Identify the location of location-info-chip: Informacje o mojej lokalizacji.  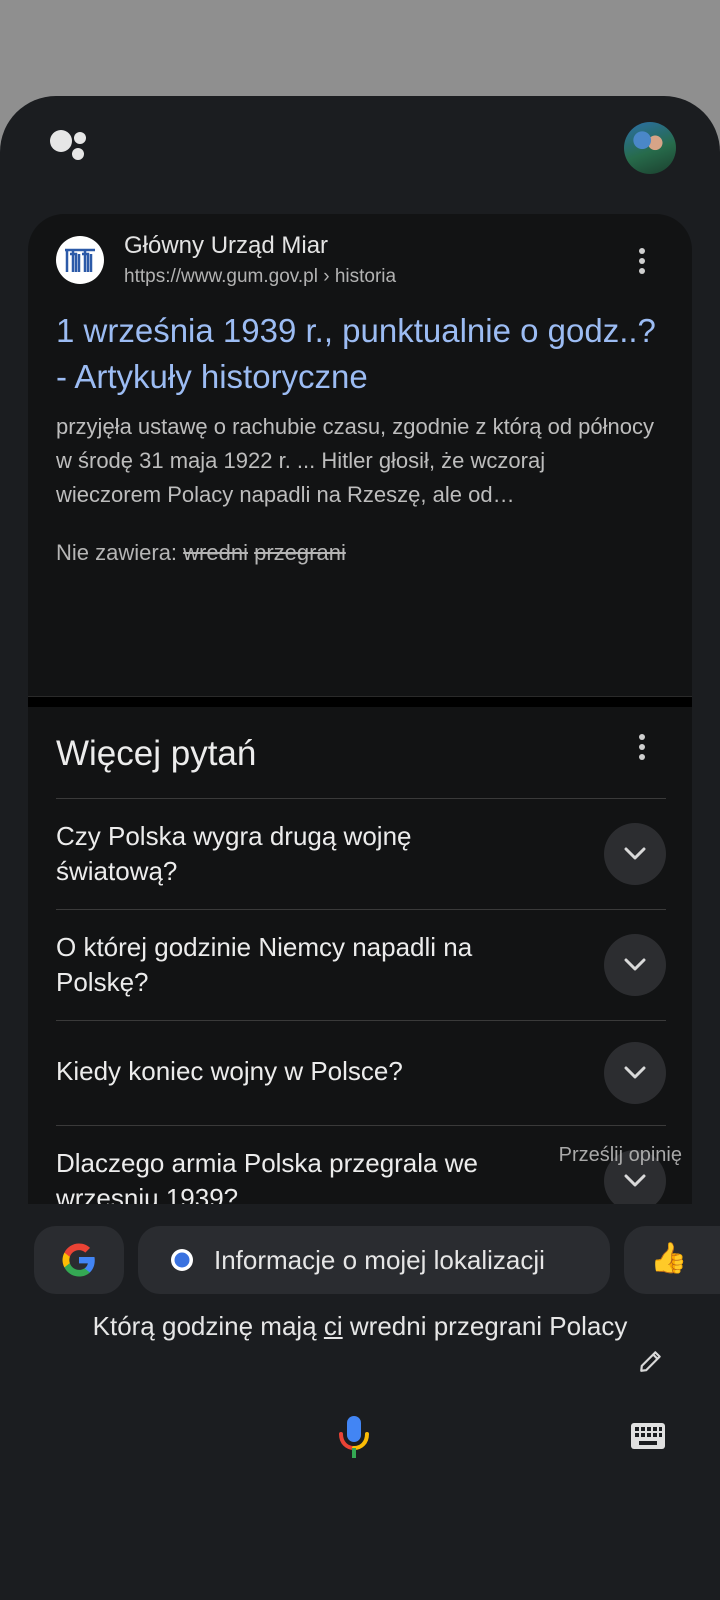
(374, 1260).